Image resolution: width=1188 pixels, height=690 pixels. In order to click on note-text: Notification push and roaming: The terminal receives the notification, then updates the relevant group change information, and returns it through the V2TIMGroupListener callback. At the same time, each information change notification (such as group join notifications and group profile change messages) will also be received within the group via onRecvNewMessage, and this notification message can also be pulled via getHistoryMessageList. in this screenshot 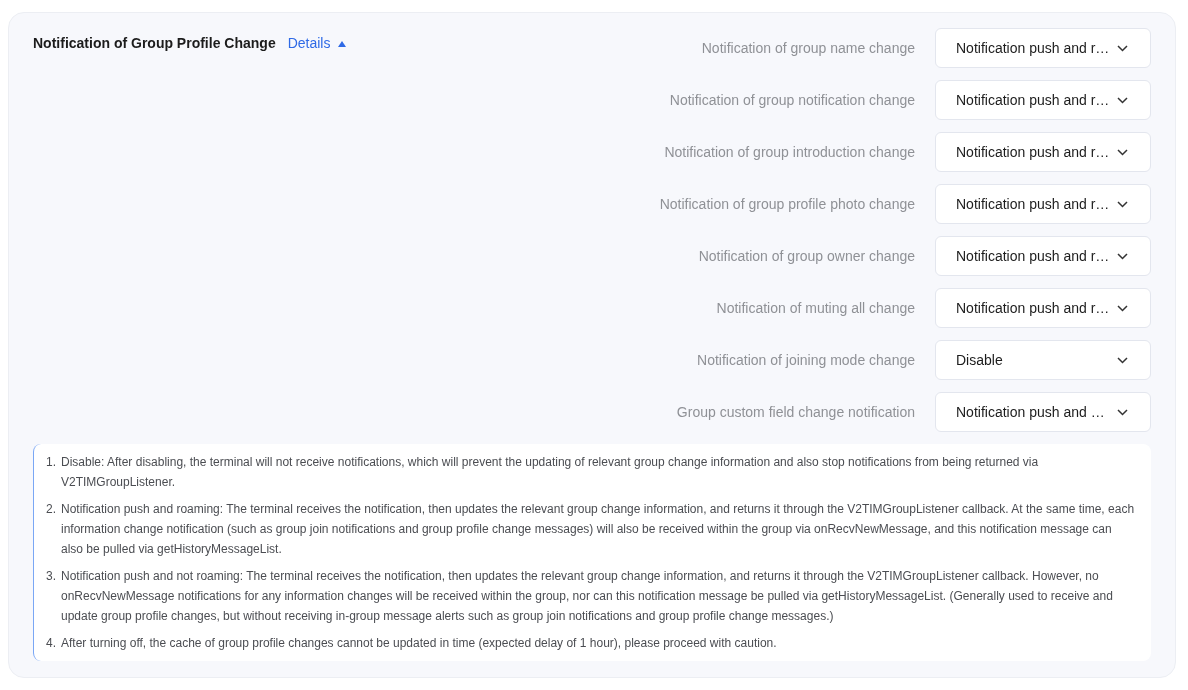, I will do `click(598, 529)`.